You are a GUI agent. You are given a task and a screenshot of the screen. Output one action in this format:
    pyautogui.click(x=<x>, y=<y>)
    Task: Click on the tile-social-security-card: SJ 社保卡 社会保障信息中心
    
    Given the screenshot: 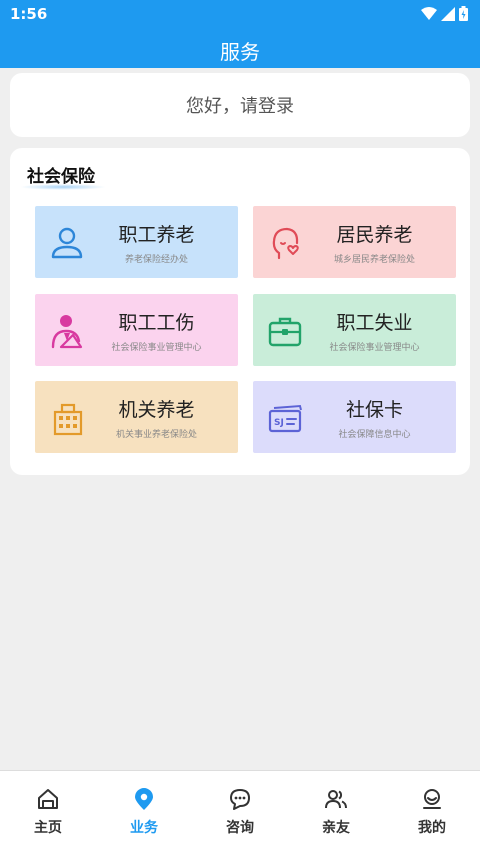 What is the action you would take?
    pyautogui.click(x=354, y=417)
    